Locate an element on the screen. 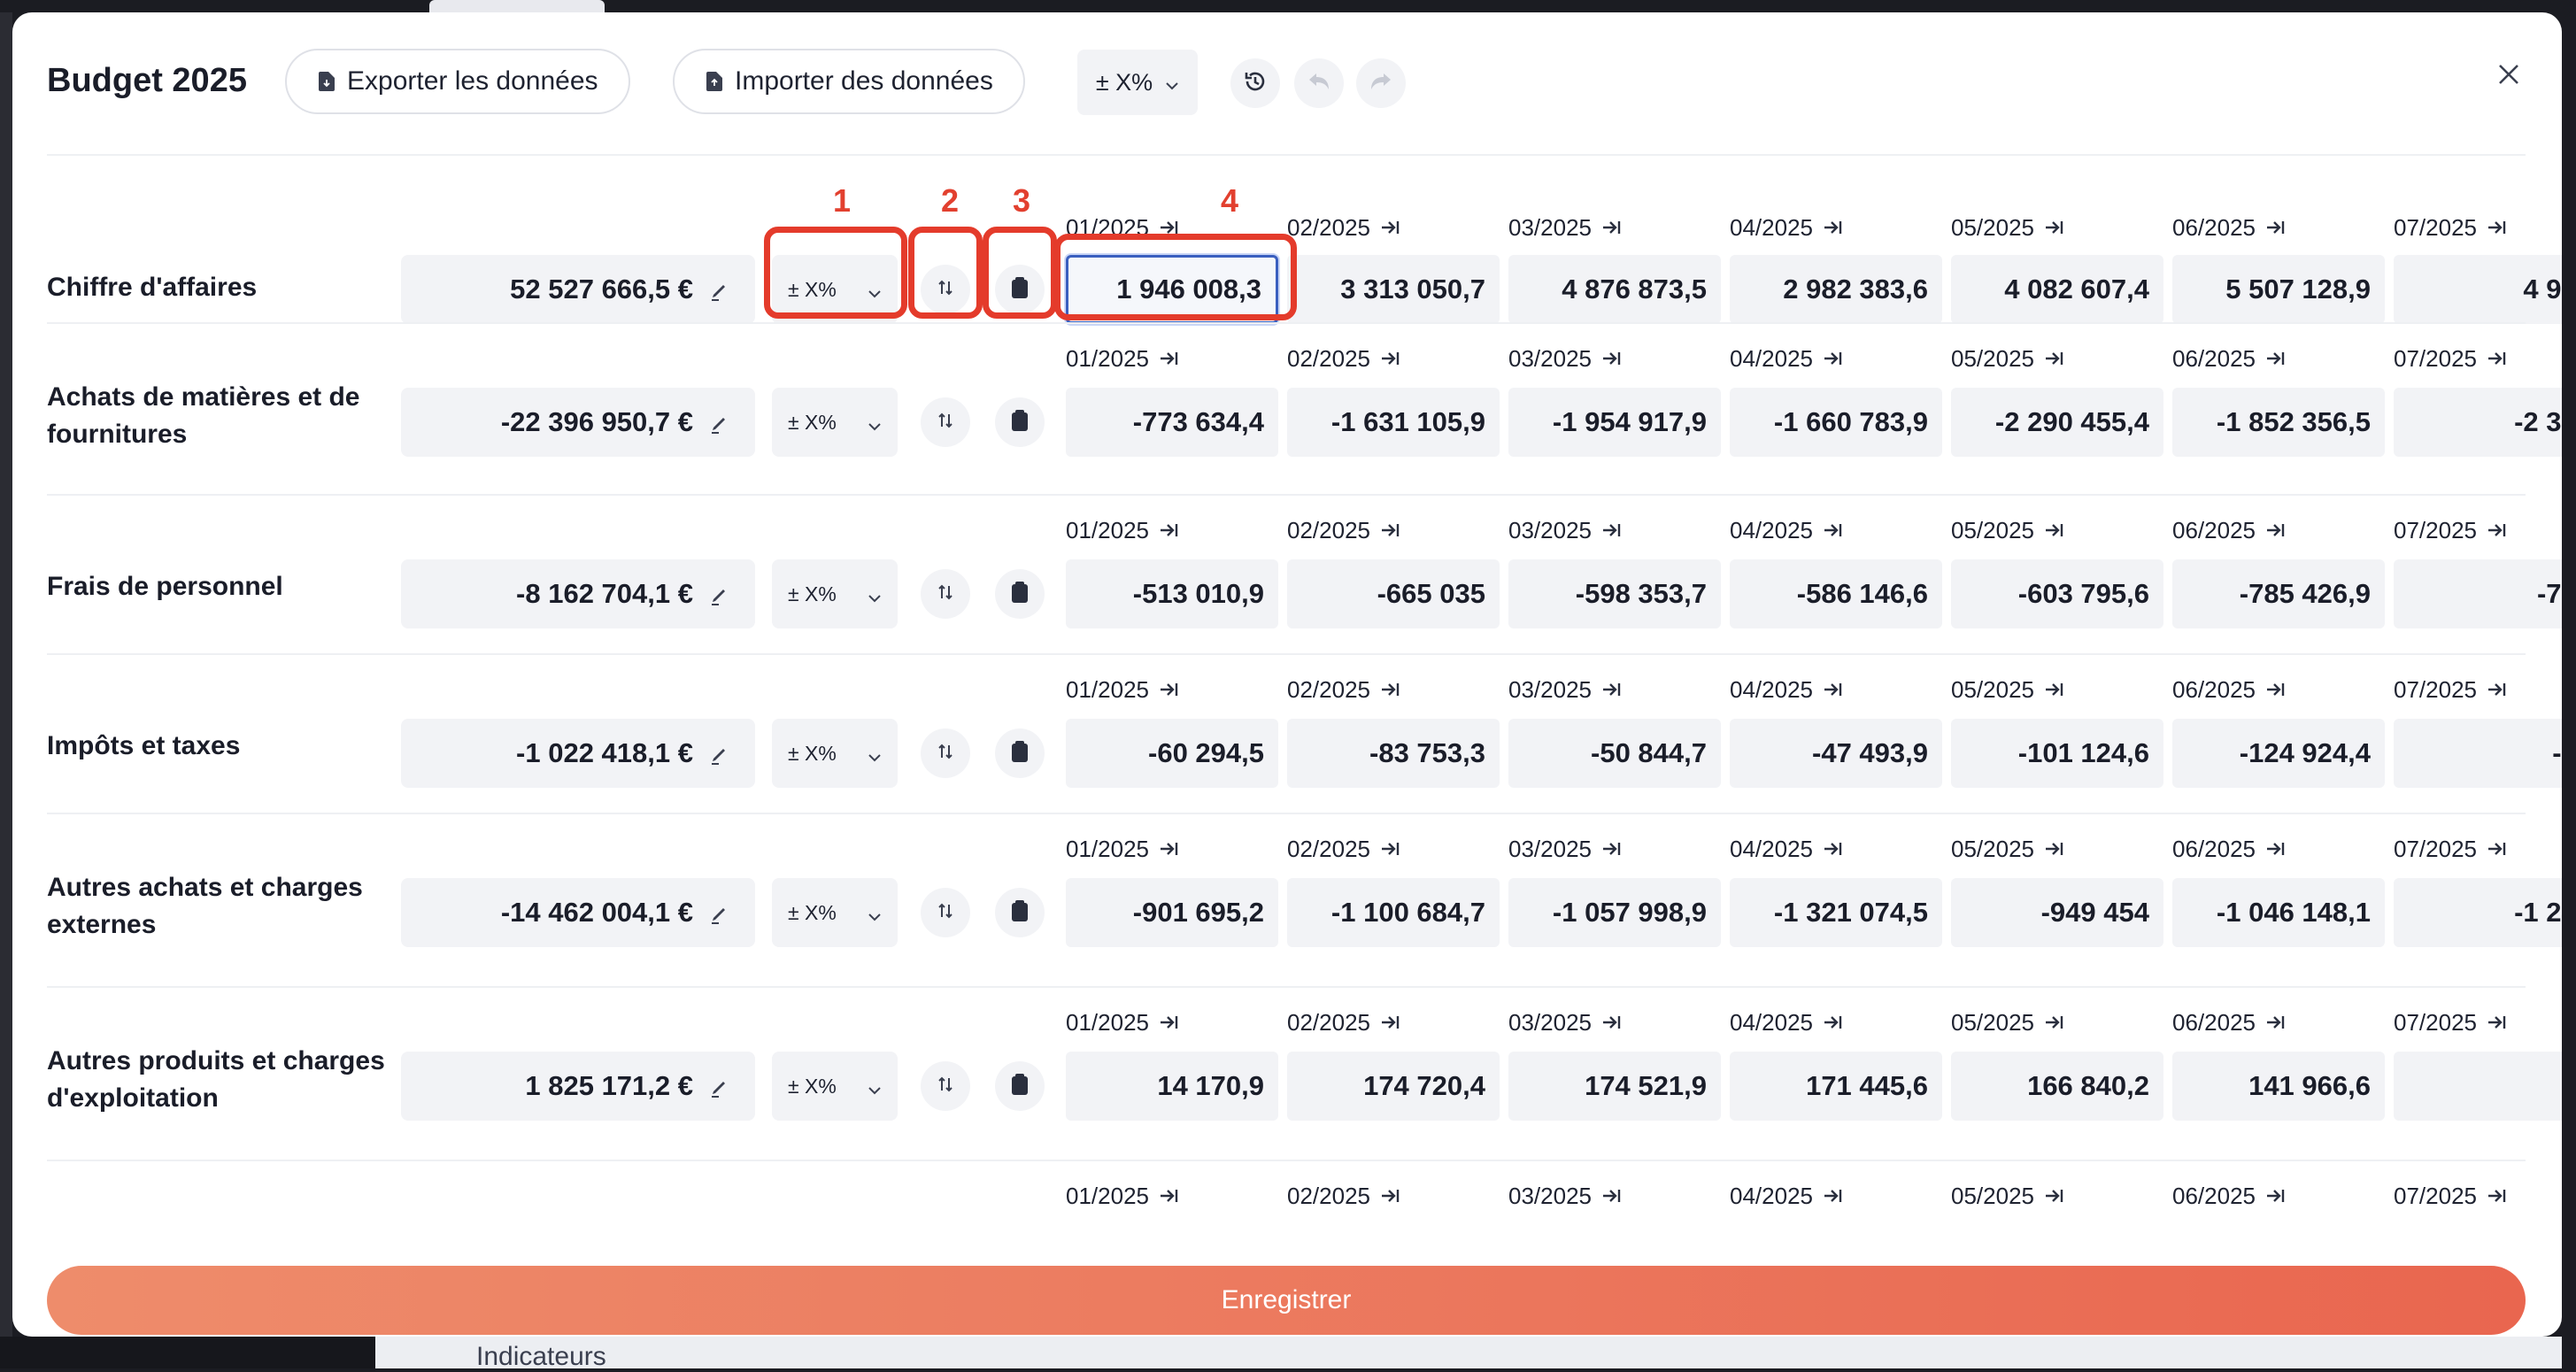  month-value-input: -1 242 is located at coordinates (2478, 912).